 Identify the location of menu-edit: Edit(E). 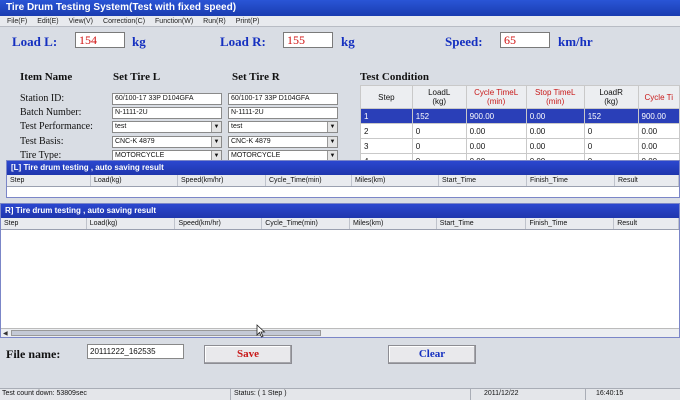
(47, 21).